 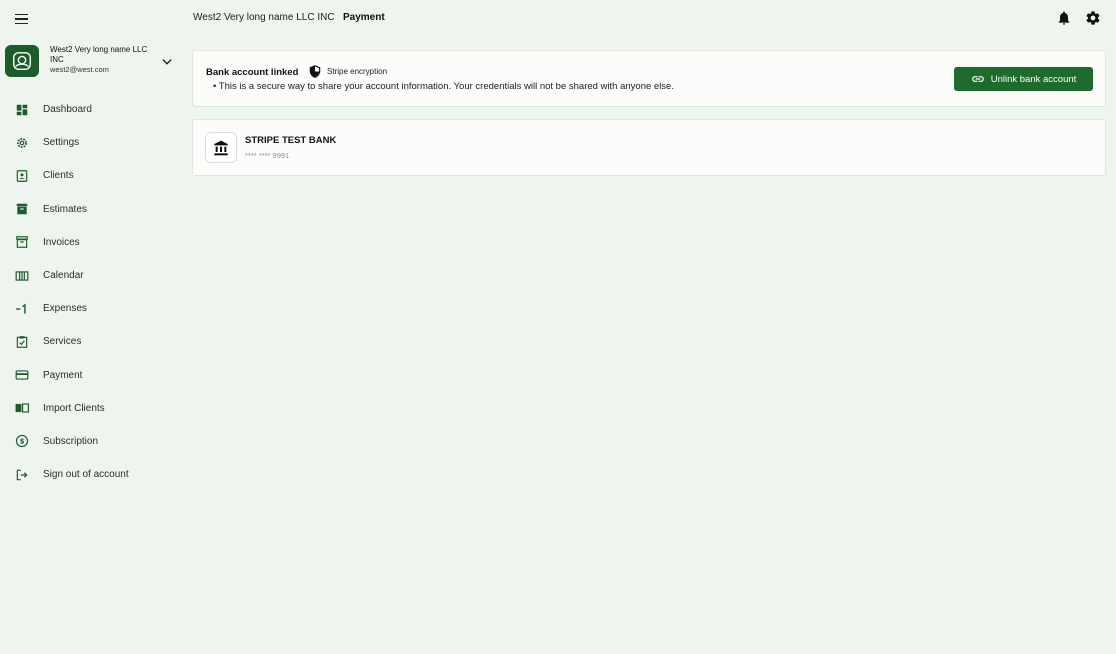 I want to click on sidebar-item-label: Settings, so click(x=61, y=143).